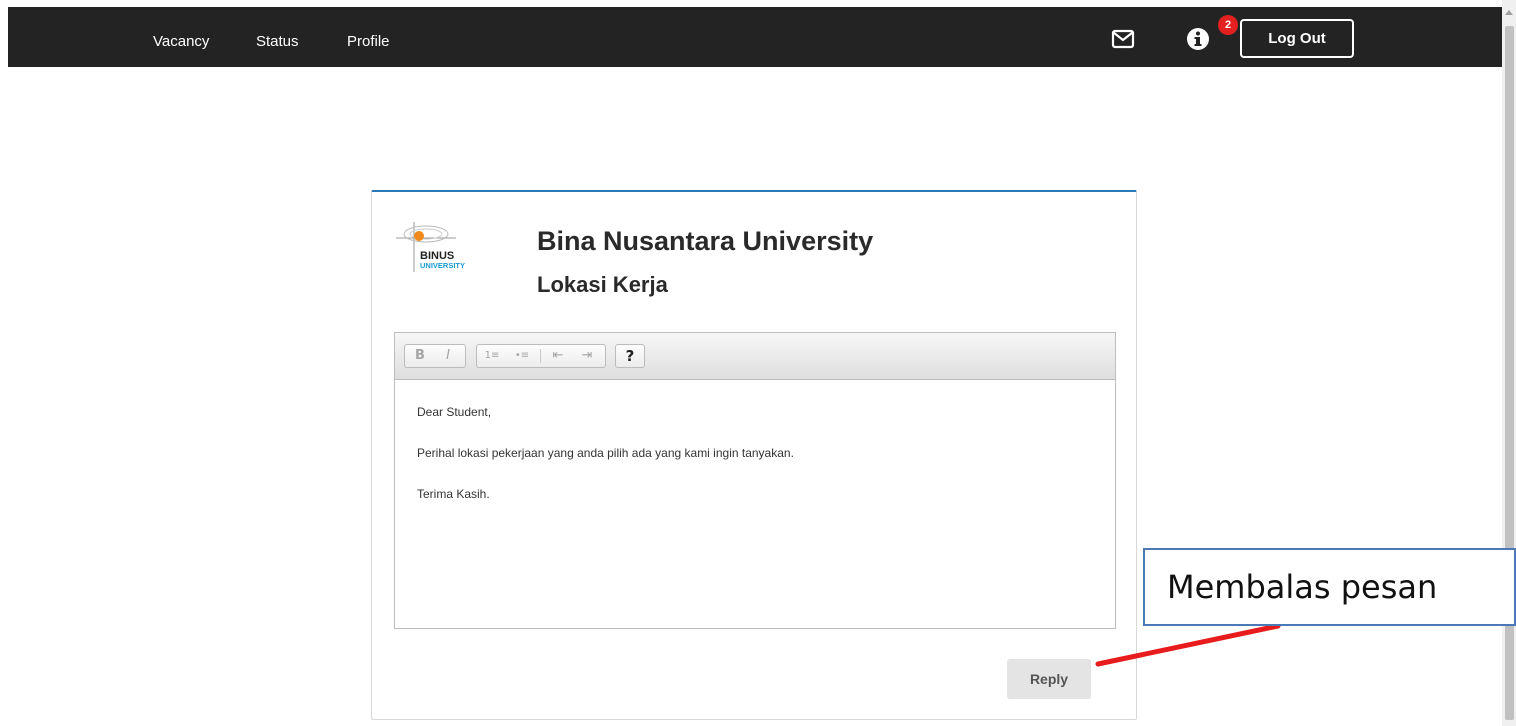 Image resolution: width=1516 pixels, height=726 pixels. I want to click on editor-toolbar: B I 1≡ •≡ ⇤ ⇥ ?, so click(755, 356).